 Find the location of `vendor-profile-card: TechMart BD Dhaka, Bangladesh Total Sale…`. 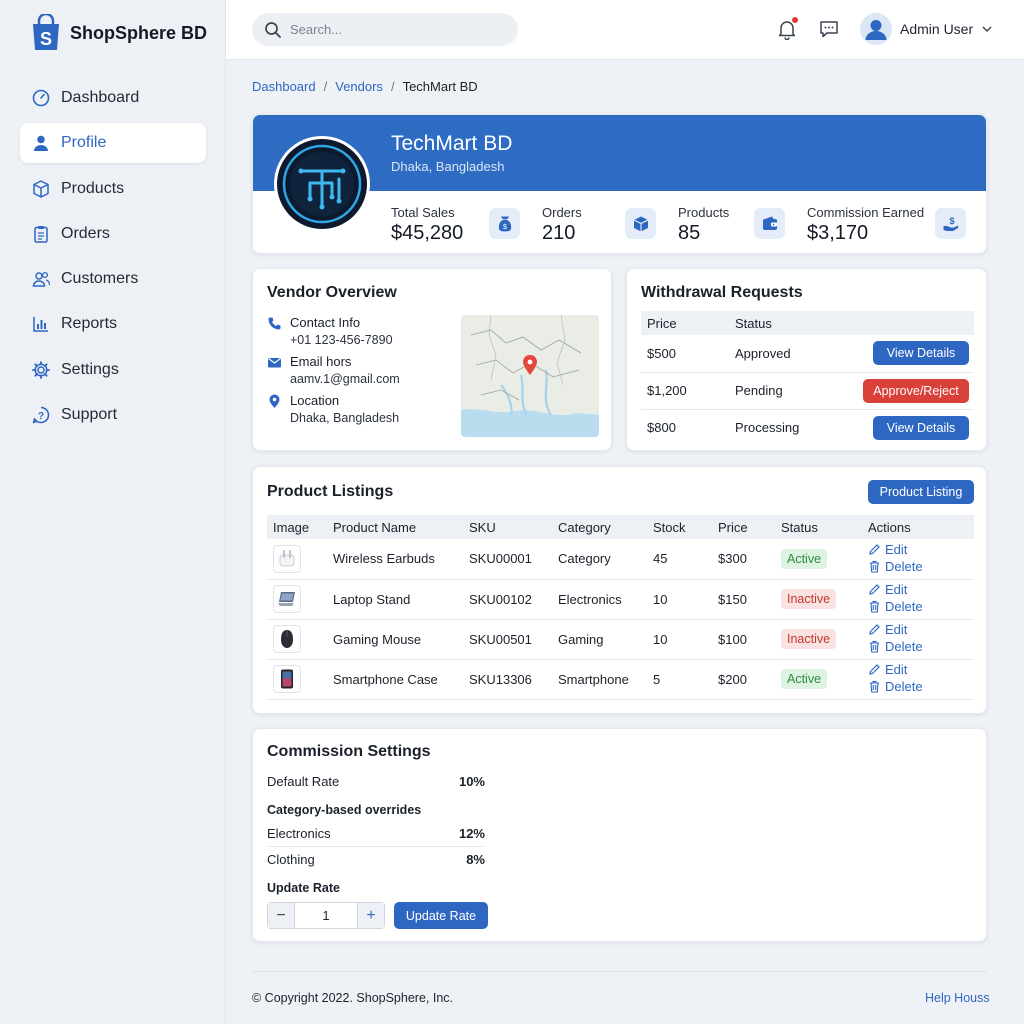

vendor-profile-card: TechMart BD Dhaka, Bangladesh Total Sale… is located at coordinates (619, 184).